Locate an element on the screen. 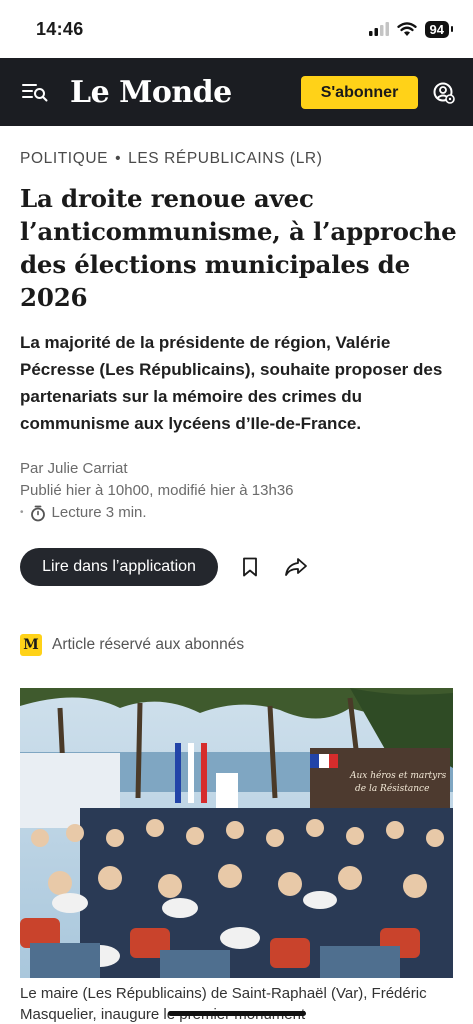  account-settings-icon is located at coordinates (444, 93).